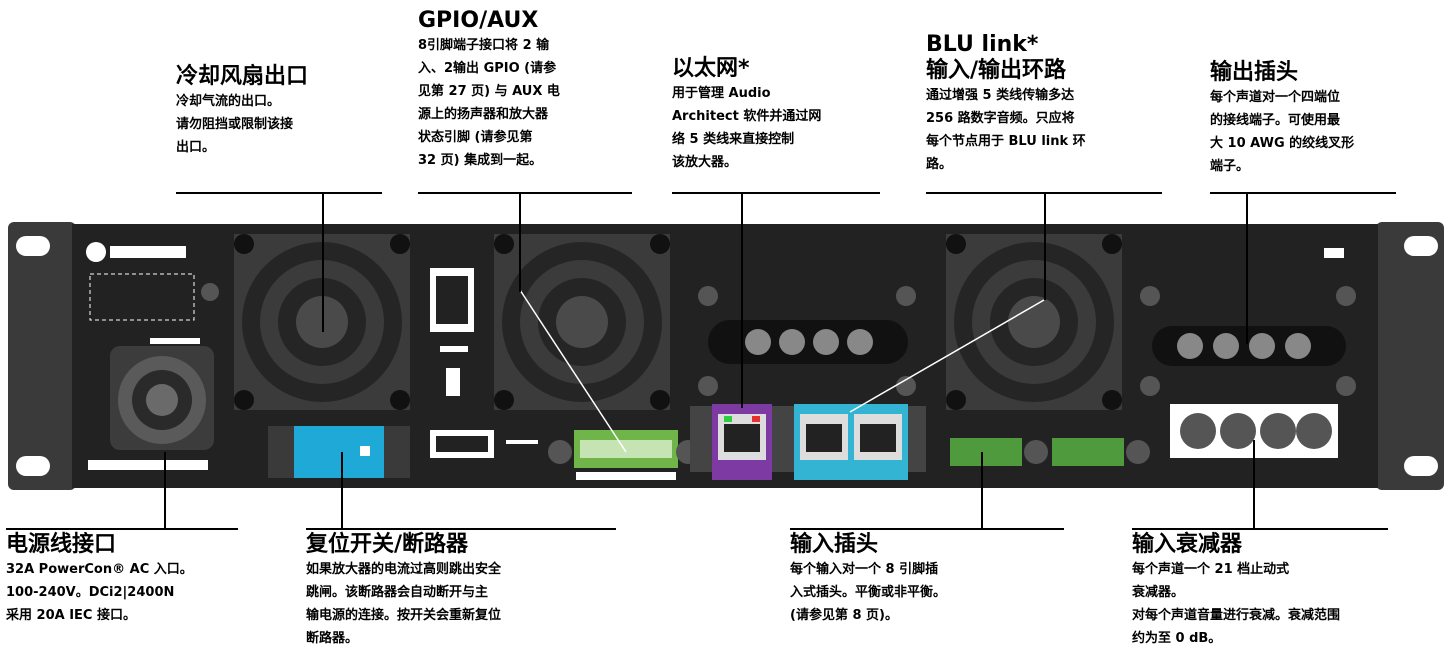 Image resolution: width=1452 pixels, height=662 pixels. What do you see at coordinates (1045, 246) in the screenshot?
I see `leader-blulink` at bounding box center [1045, 246].